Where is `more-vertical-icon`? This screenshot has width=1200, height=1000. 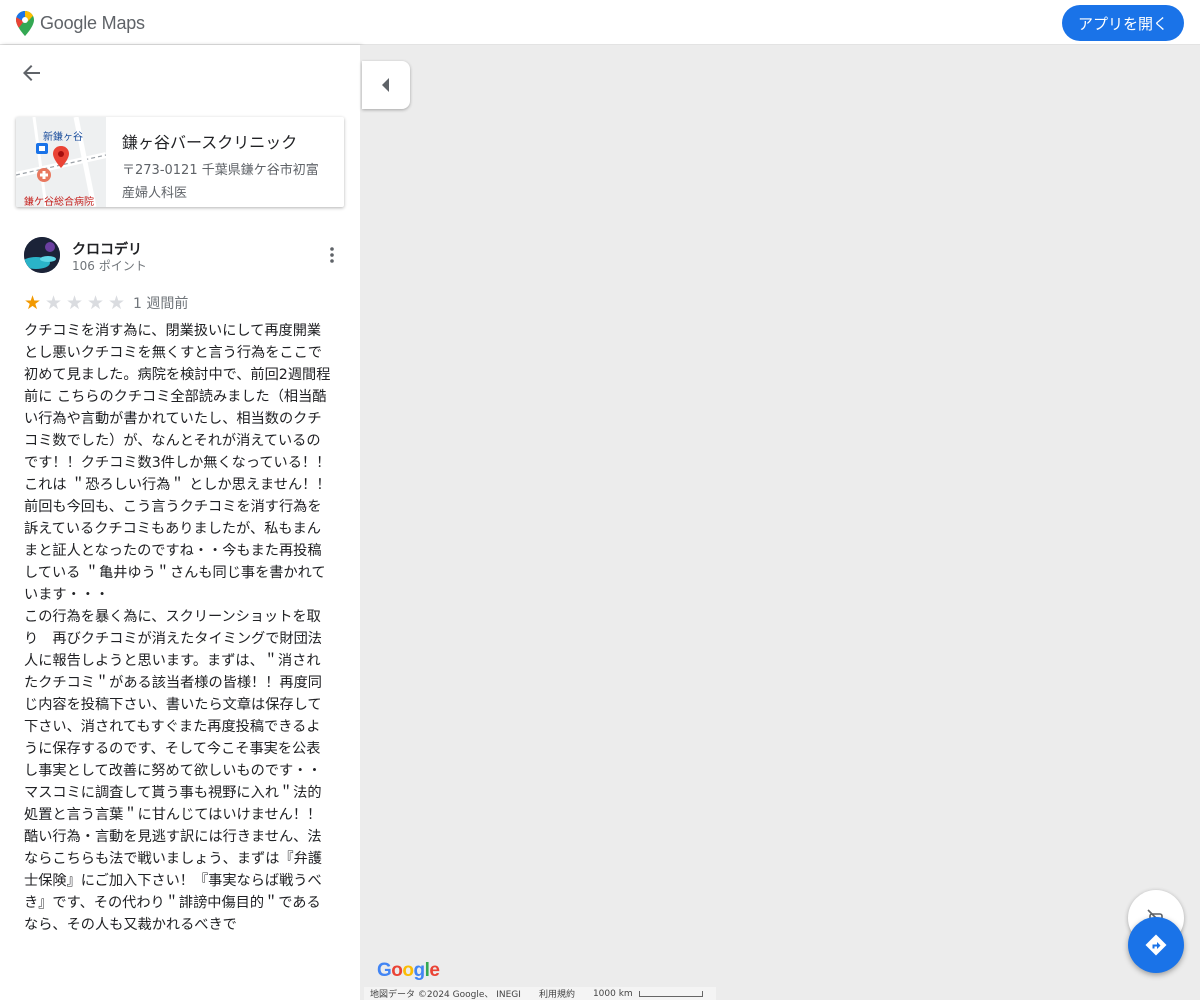 more-vertical-icon is located at coordinates (332, 255).